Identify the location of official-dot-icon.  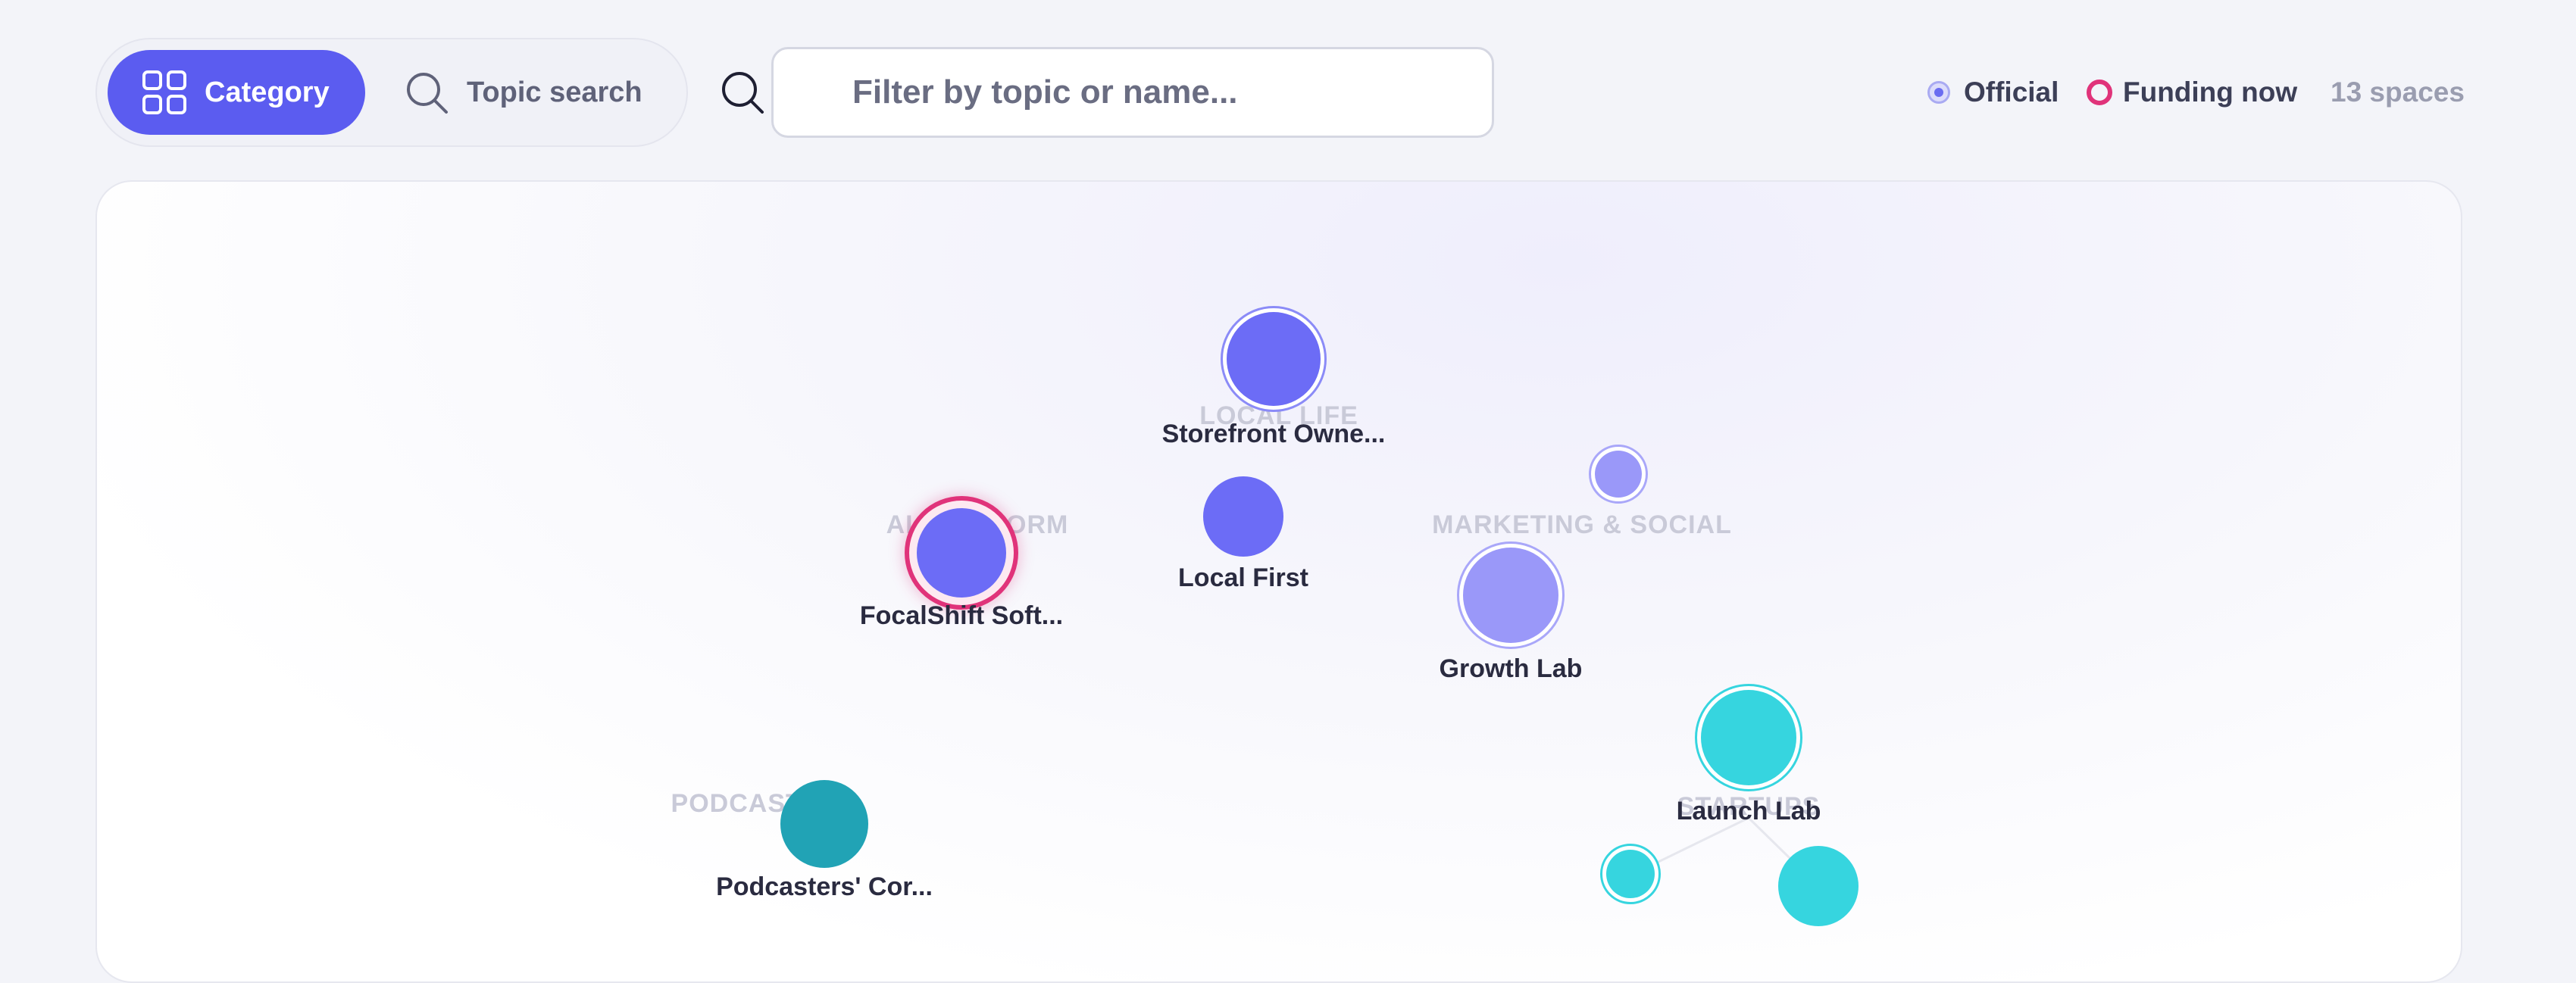
(1938, 92).